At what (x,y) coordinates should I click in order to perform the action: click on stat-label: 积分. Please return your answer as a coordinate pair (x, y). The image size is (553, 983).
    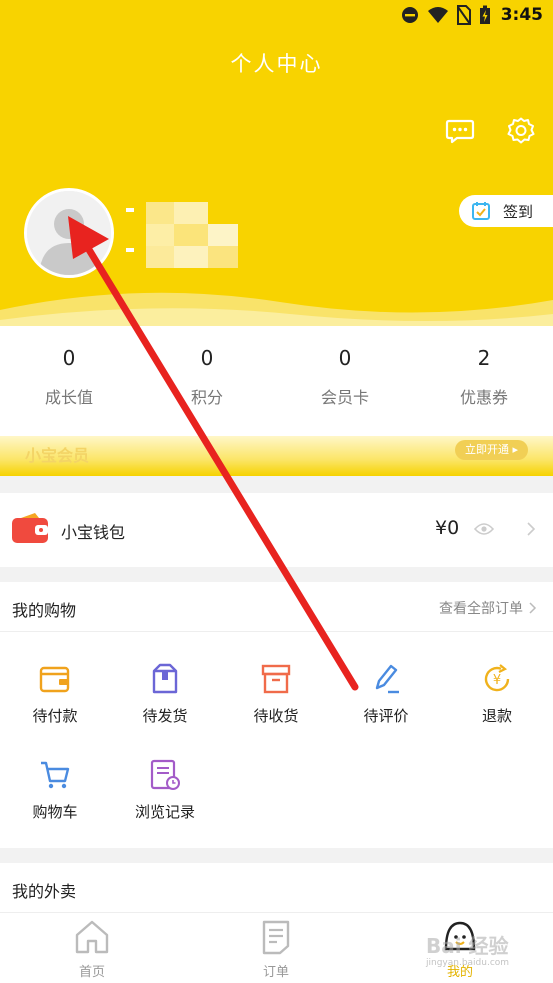
    Looking at the image, I should click on (206, 397).